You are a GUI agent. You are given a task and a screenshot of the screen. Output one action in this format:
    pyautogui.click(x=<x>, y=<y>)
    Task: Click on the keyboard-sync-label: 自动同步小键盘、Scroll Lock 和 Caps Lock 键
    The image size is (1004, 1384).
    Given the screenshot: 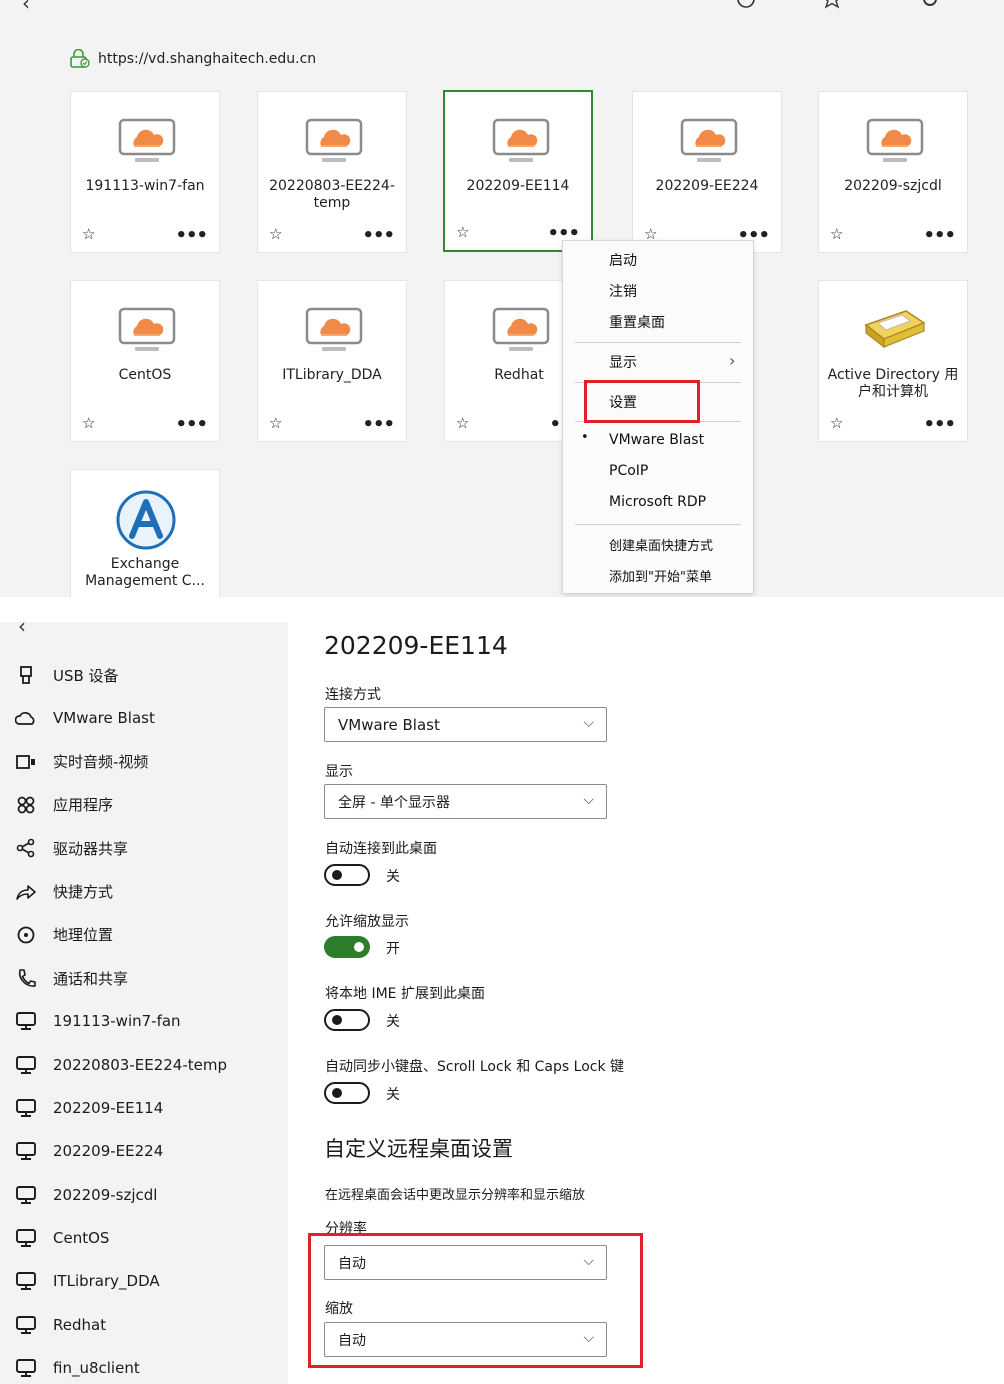 What is the action you would take?
    pyautogui.click(x=475, y=1067)
    